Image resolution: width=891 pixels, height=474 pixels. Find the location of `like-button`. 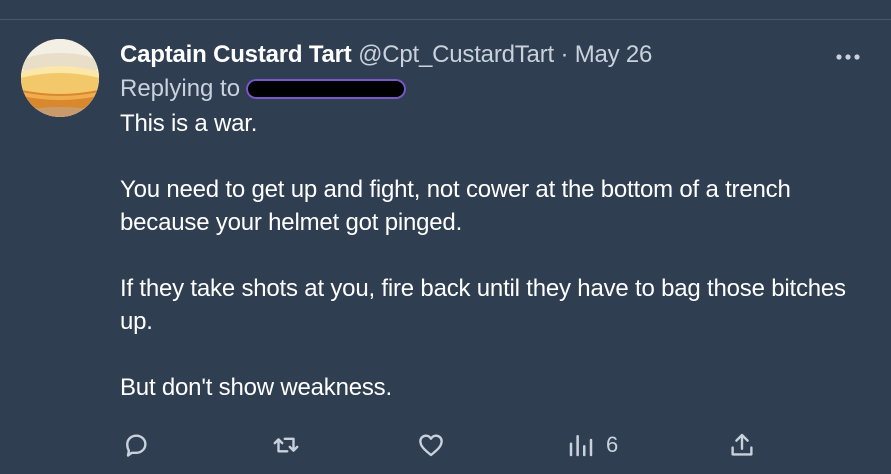

like-button is located at coordinates (431, 445).